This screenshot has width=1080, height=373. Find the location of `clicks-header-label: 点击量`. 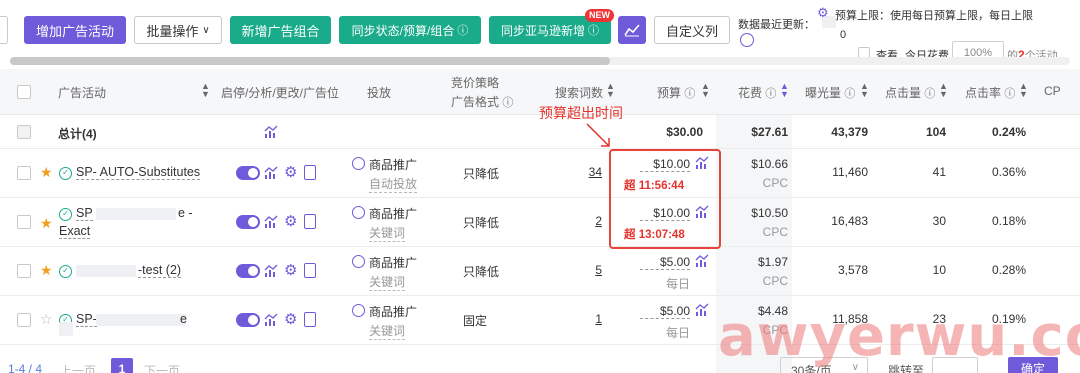

clicks-header-label: 点击量 is located at coordinates (903, 93).